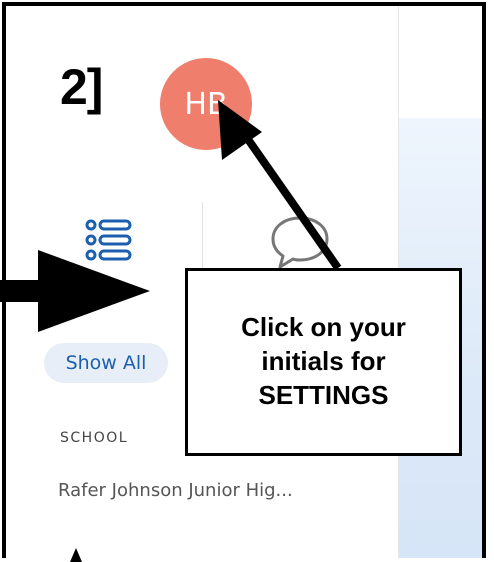 The width and height of the screenshot is (494, 562). I want to click on callout-line: SETTINGS, so click(323, 394).